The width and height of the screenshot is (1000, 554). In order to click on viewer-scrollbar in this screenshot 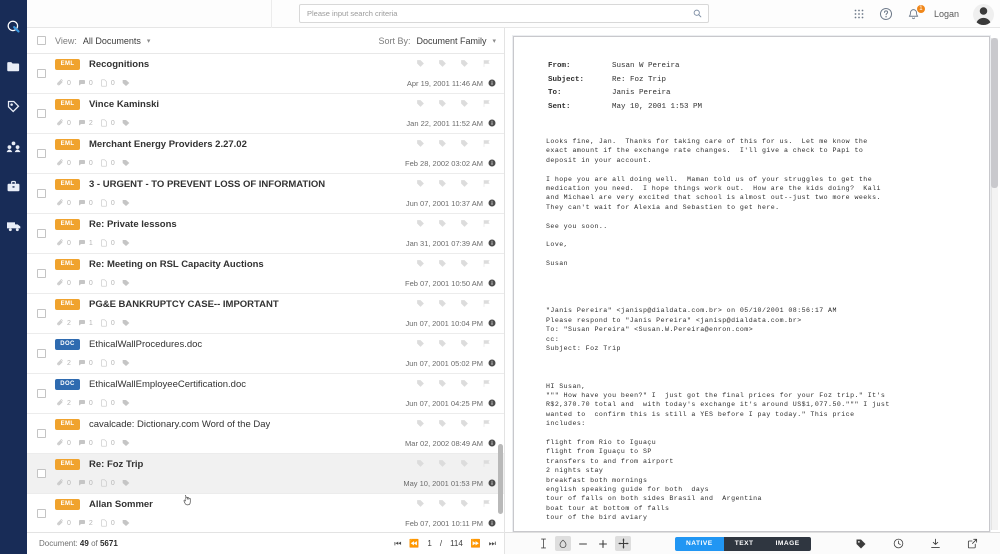, I will do `click(994, 284)`.